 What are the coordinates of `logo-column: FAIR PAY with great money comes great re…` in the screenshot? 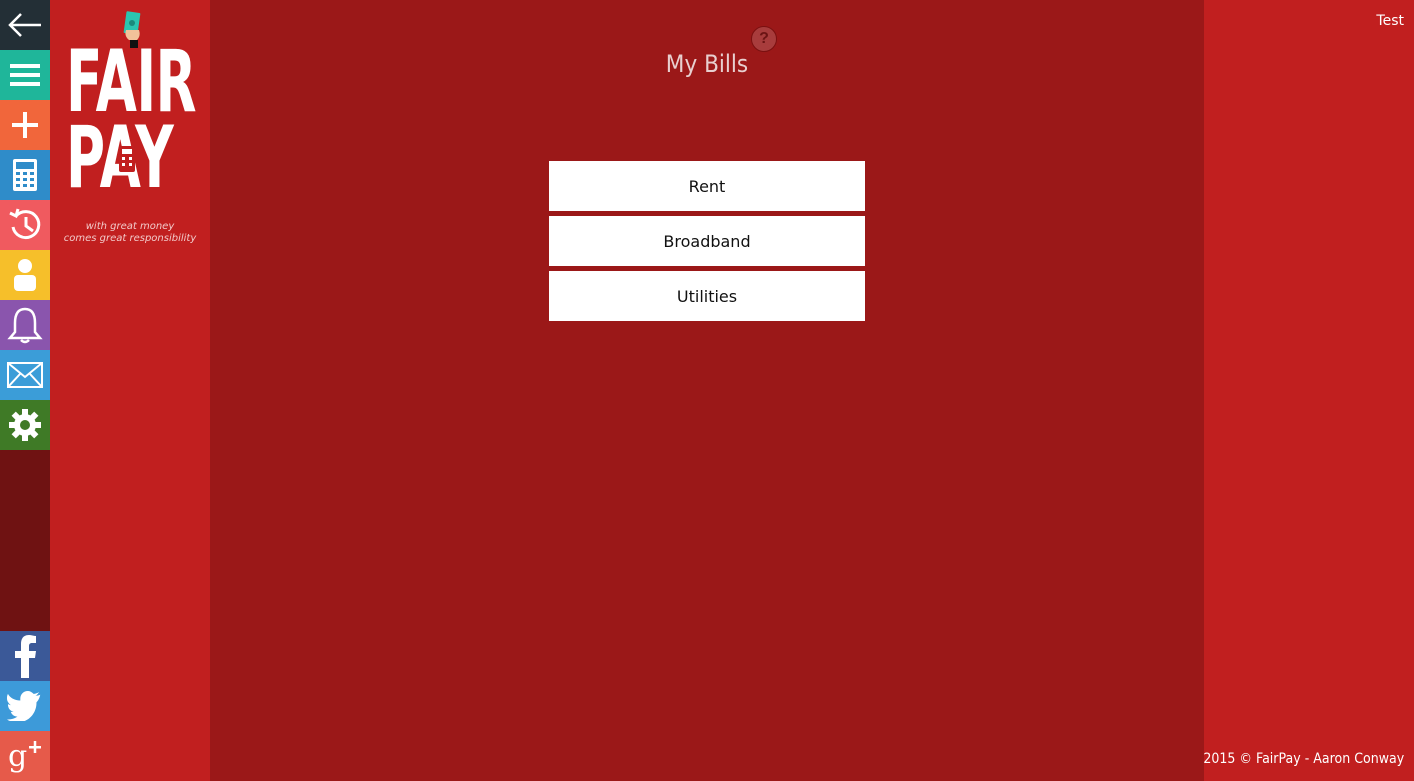 It's located at (130, 390).